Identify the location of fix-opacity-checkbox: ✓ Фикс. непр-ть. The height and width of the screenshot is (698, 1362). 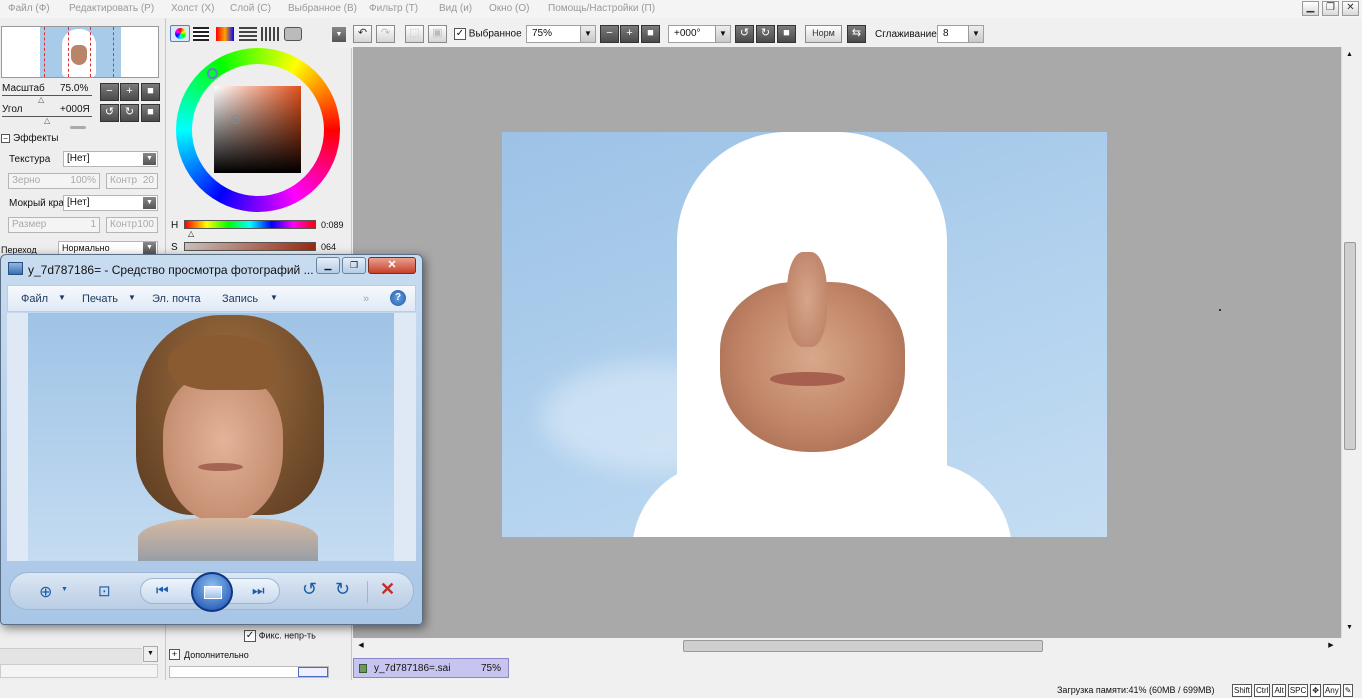
(280, 636).